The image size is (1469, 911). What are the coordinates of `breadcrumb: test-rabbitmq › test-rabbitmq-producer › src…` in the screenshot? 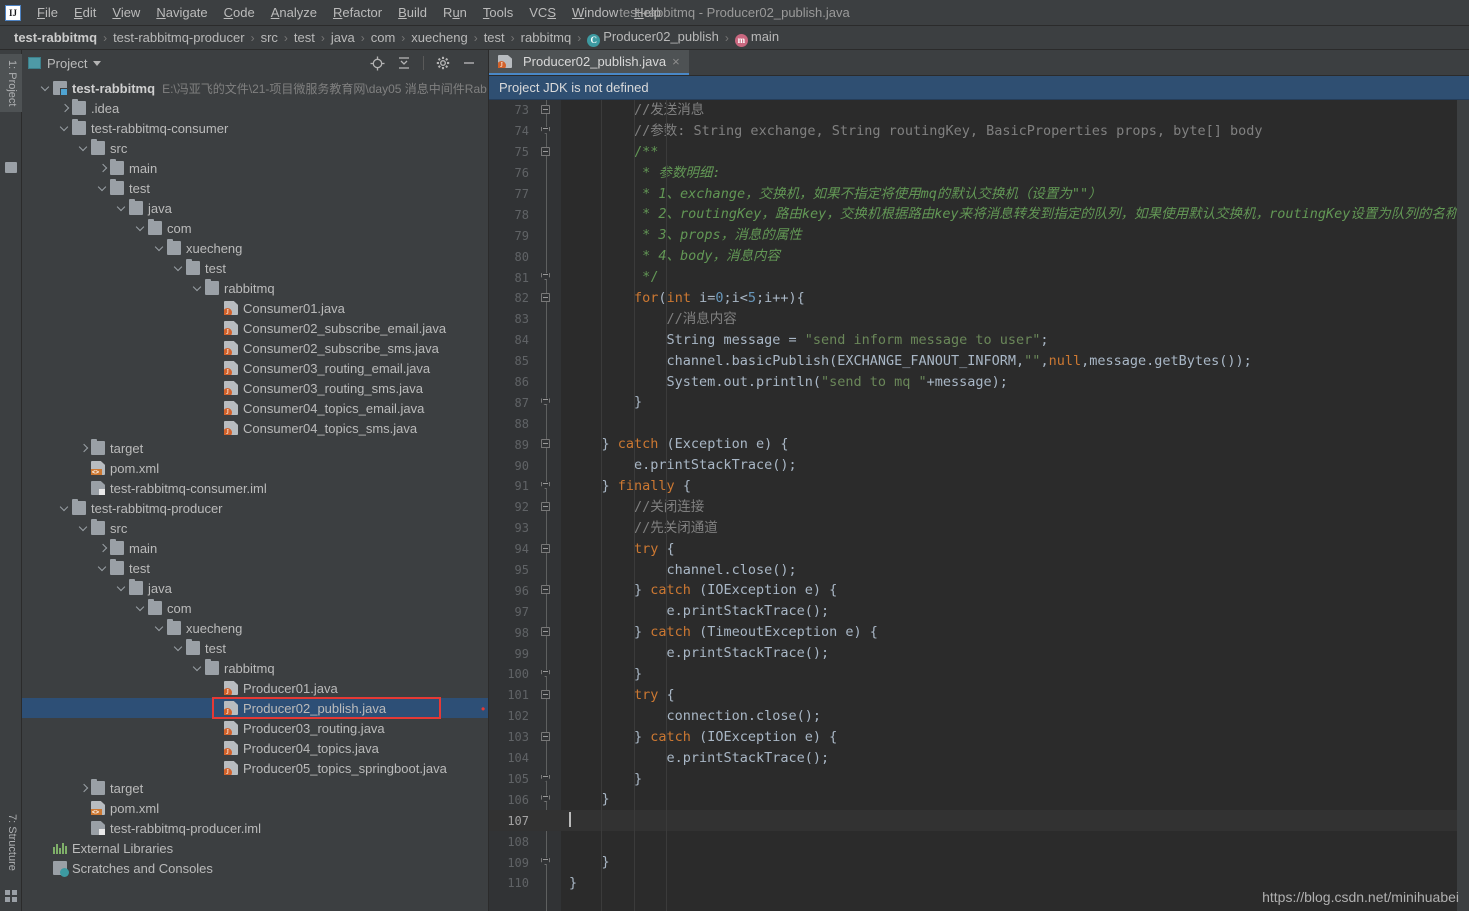 It's located at (734, 38).